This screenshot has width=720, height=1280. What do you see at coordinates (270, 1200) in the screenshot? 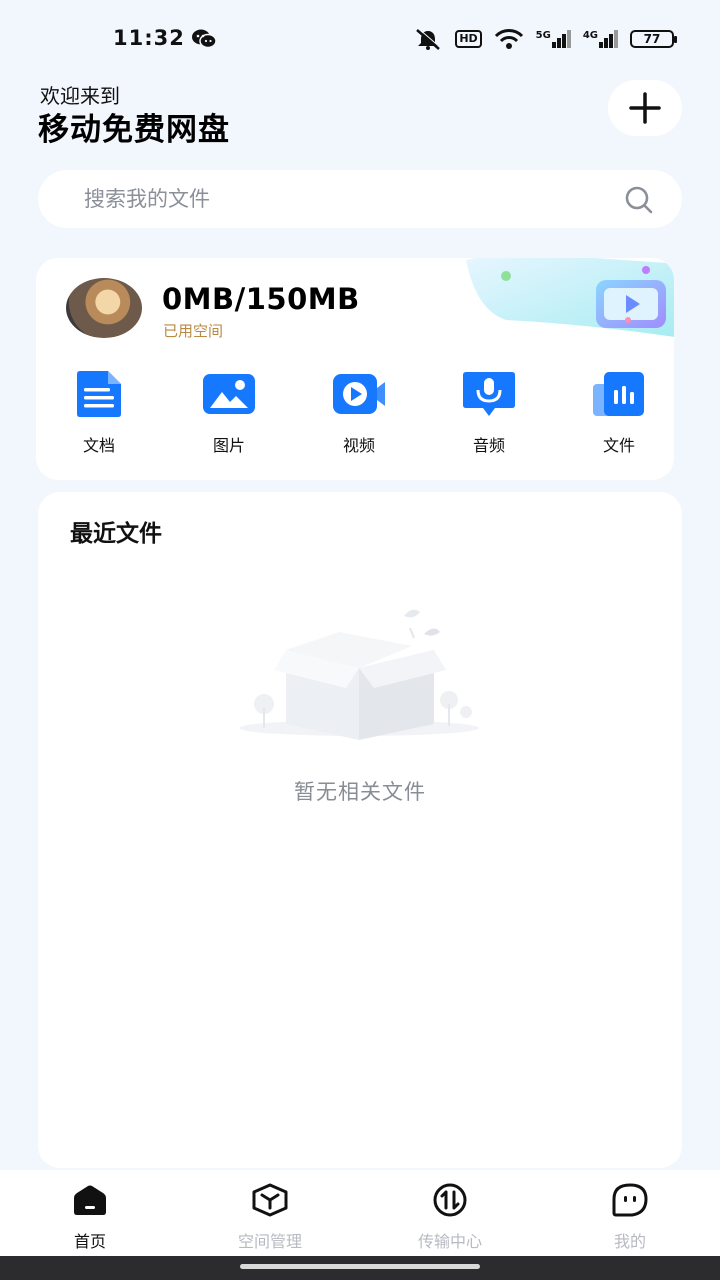
I see `box-icon` at bounding box center [270, 1200].